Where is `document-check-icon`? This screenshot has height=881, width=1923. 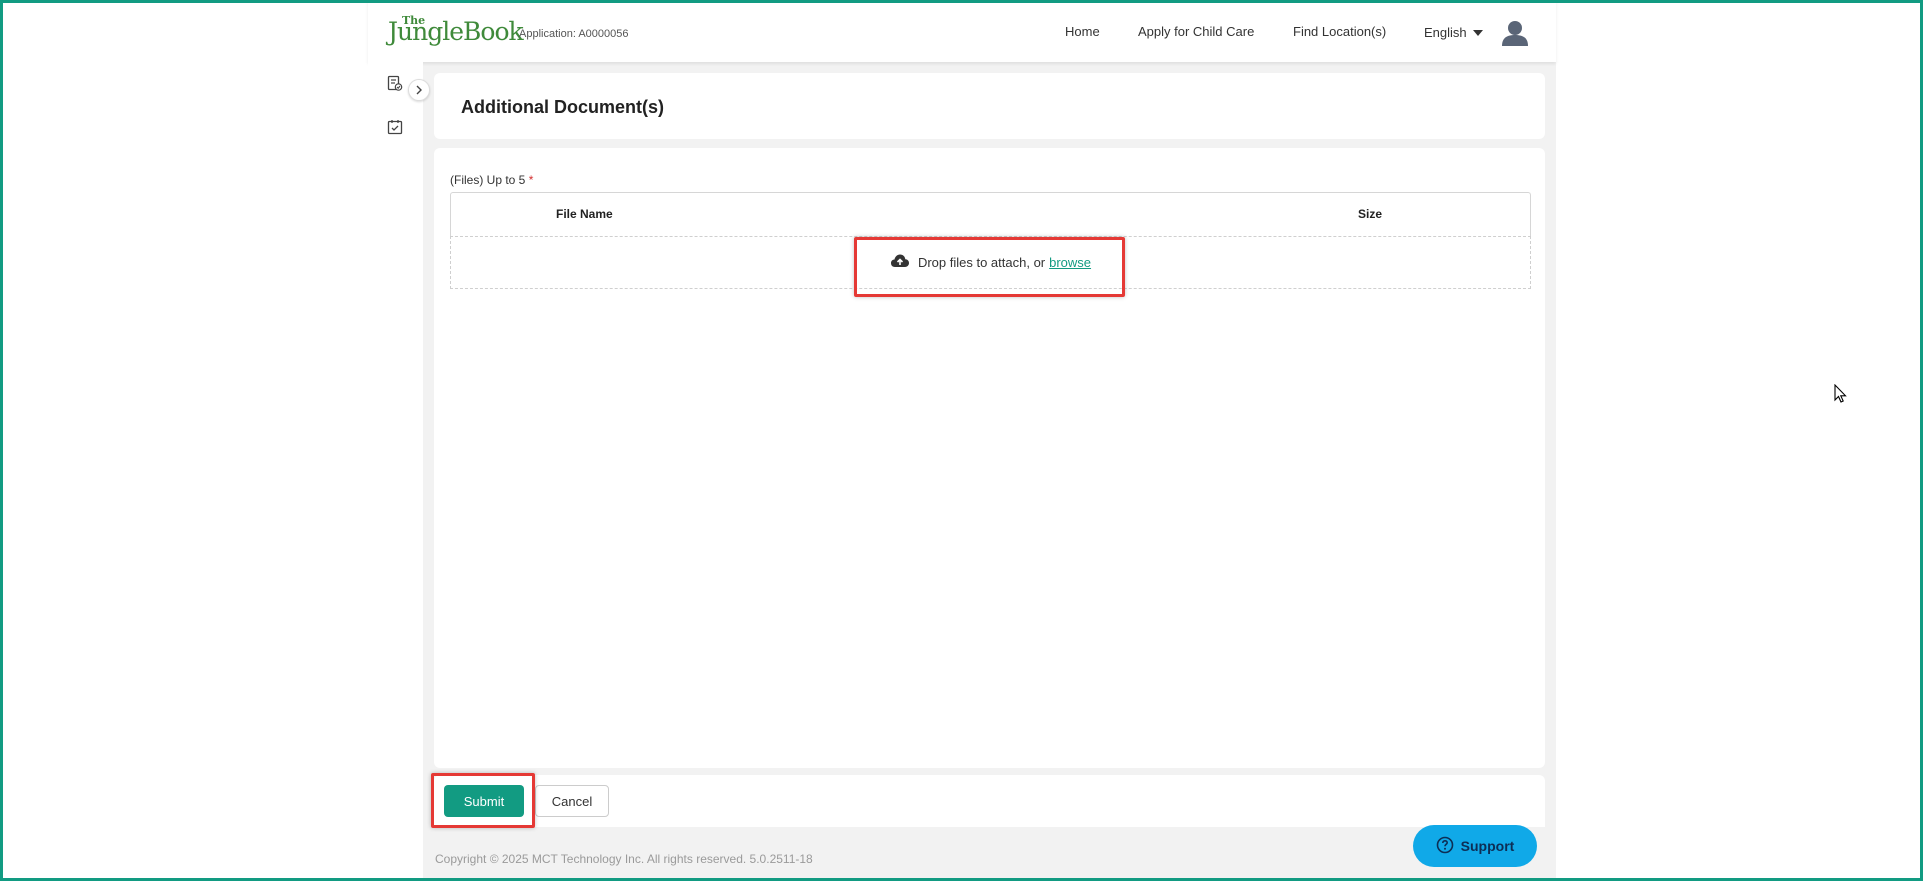 document-check-icon is located at coordinates (395, 86).